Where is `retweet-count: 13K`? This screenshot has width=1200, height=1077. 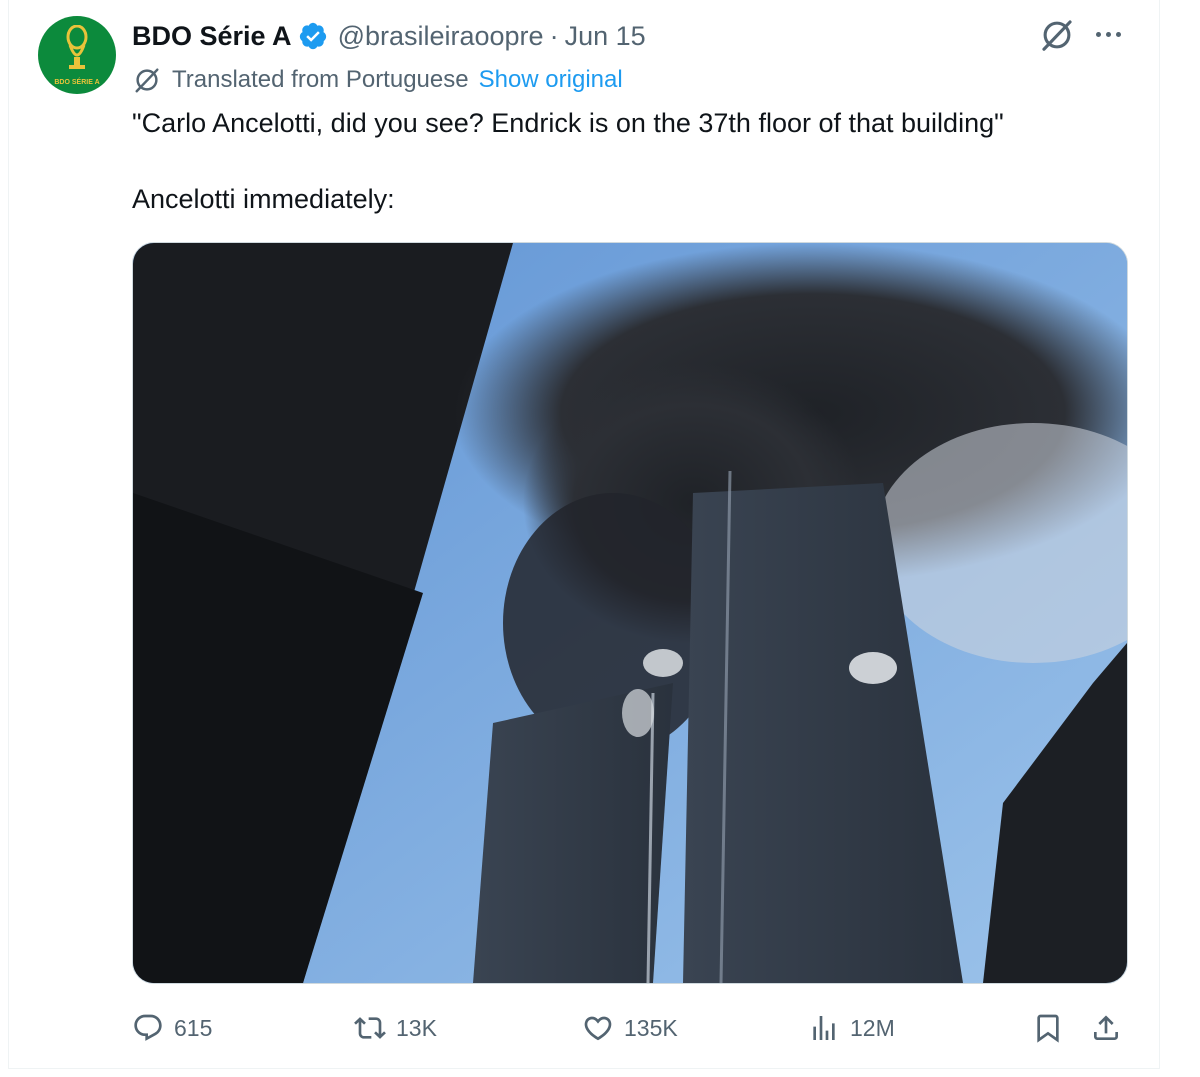
retweet-count: 13K is located at coordinates (416, 1027).